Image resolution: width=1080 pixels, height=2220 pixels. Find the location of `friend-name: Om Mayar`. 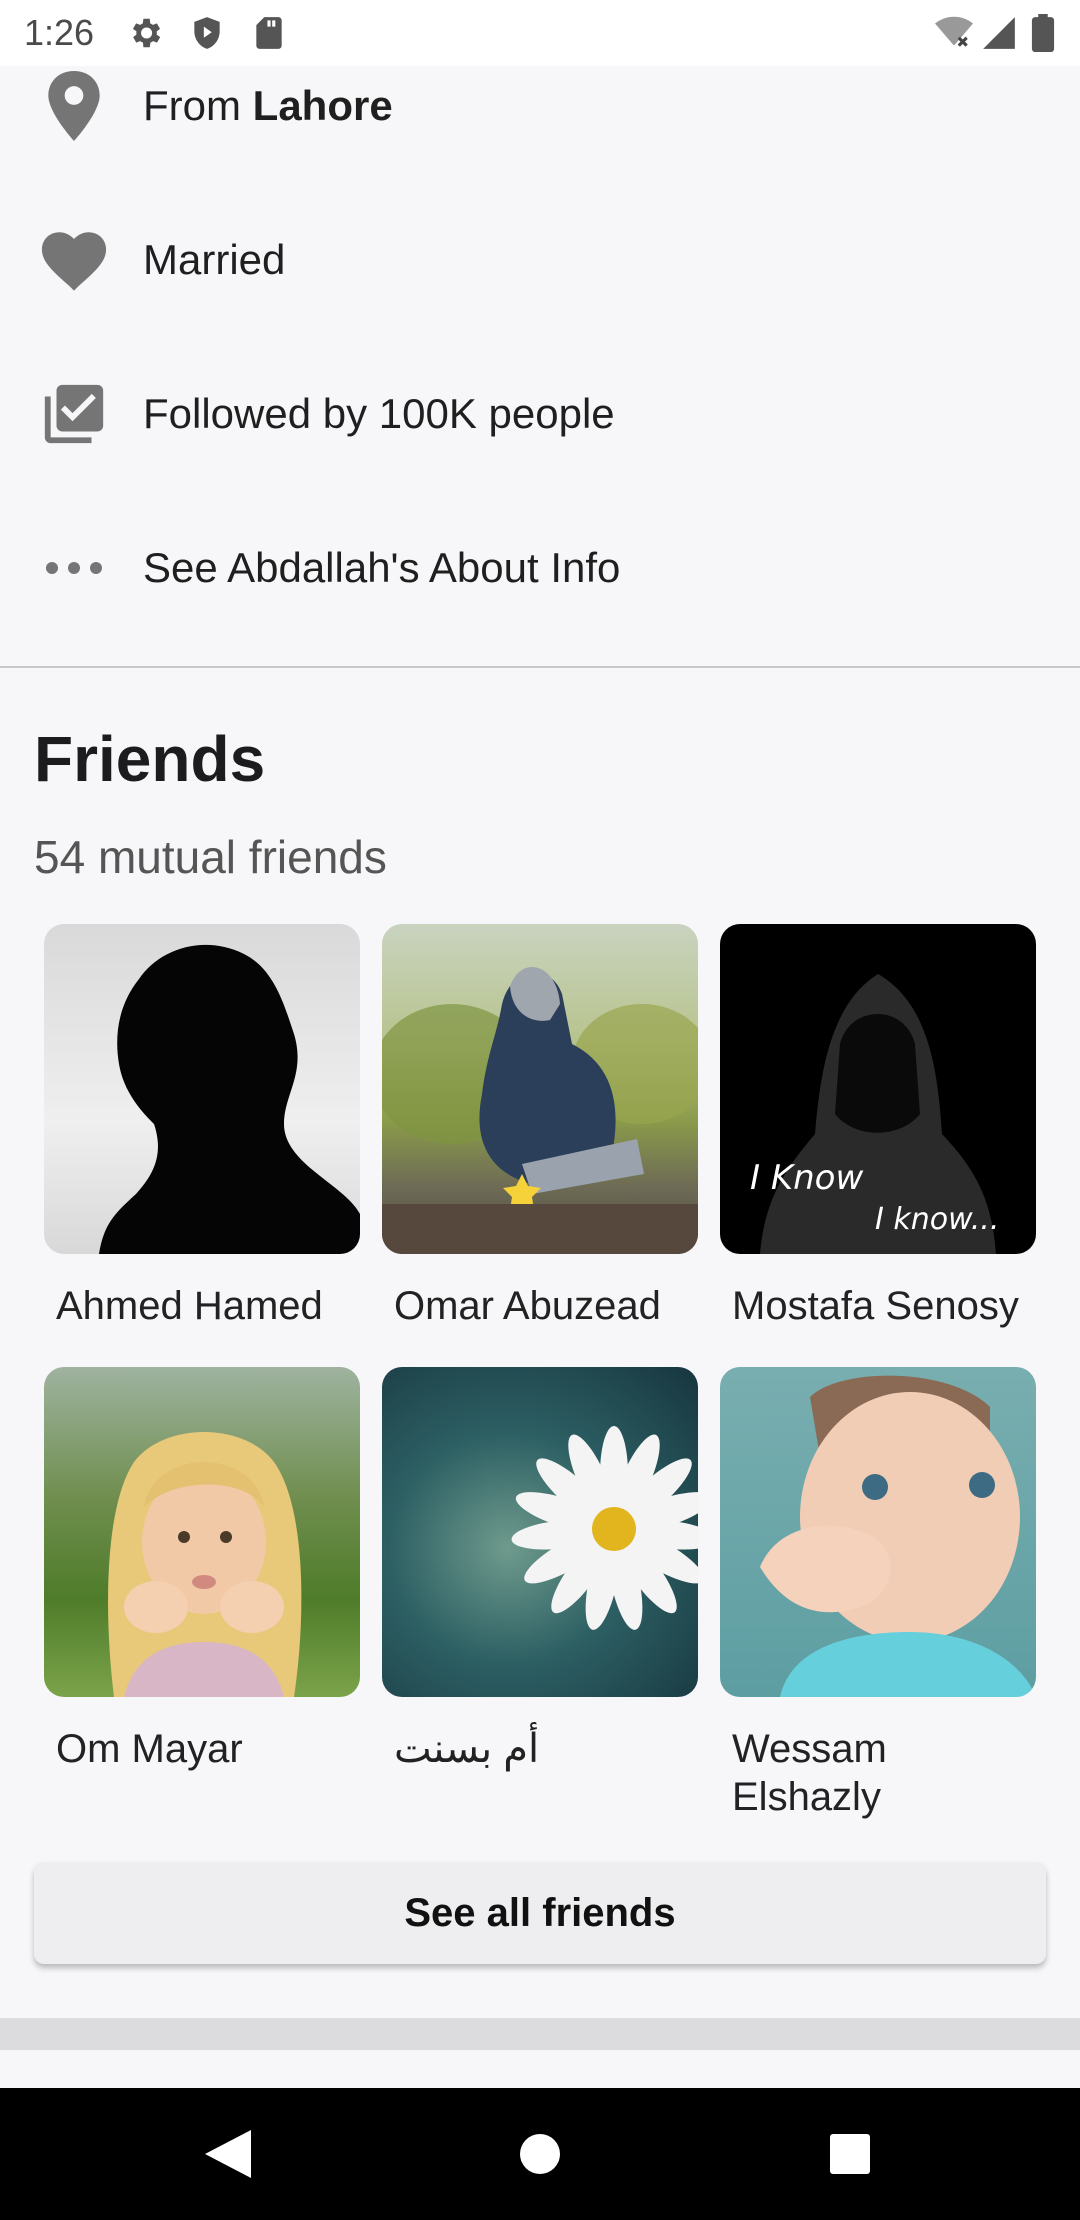

friend-name: Om Mayar is located at coordinates (202, 1749).